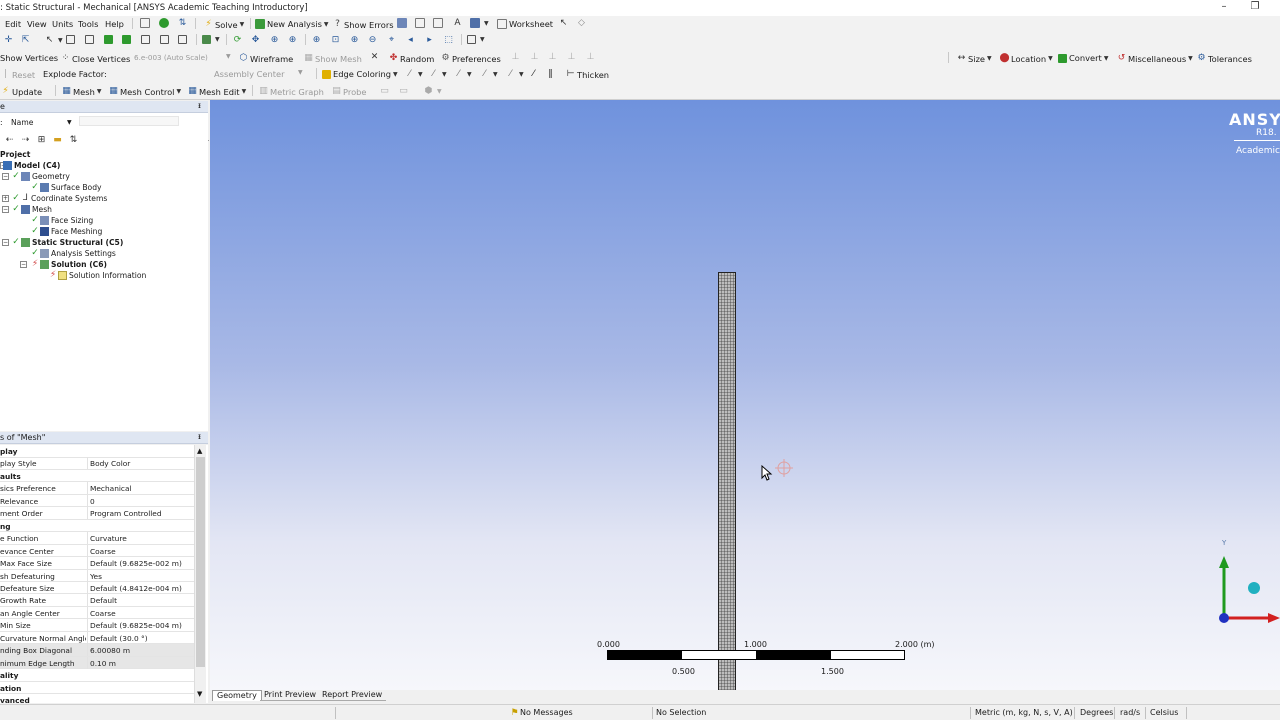  What do you see at coordinates (249, 74) in the screenshot?
I see `assembly-center-select: Assembly Center` at bounding box center [249, 74].